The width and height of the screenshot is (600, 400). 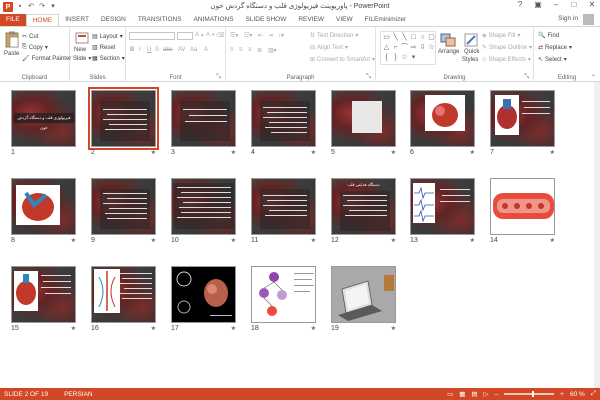 I want to click on brace-shape-icon: {, so click(x=386, y=58).